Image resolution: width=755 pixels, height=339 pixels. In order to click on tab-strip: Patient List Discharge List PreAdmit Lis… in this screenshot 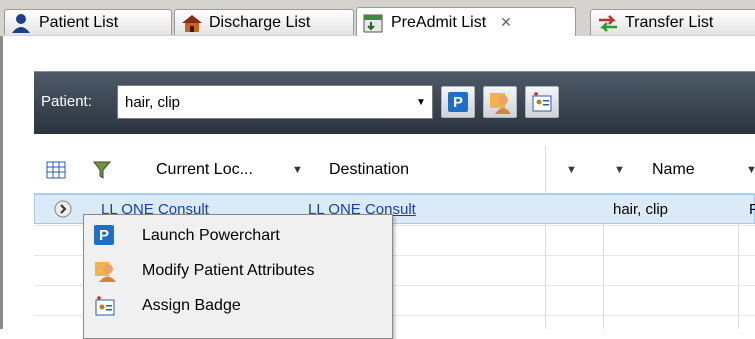, I will do `click(377, 18)`.